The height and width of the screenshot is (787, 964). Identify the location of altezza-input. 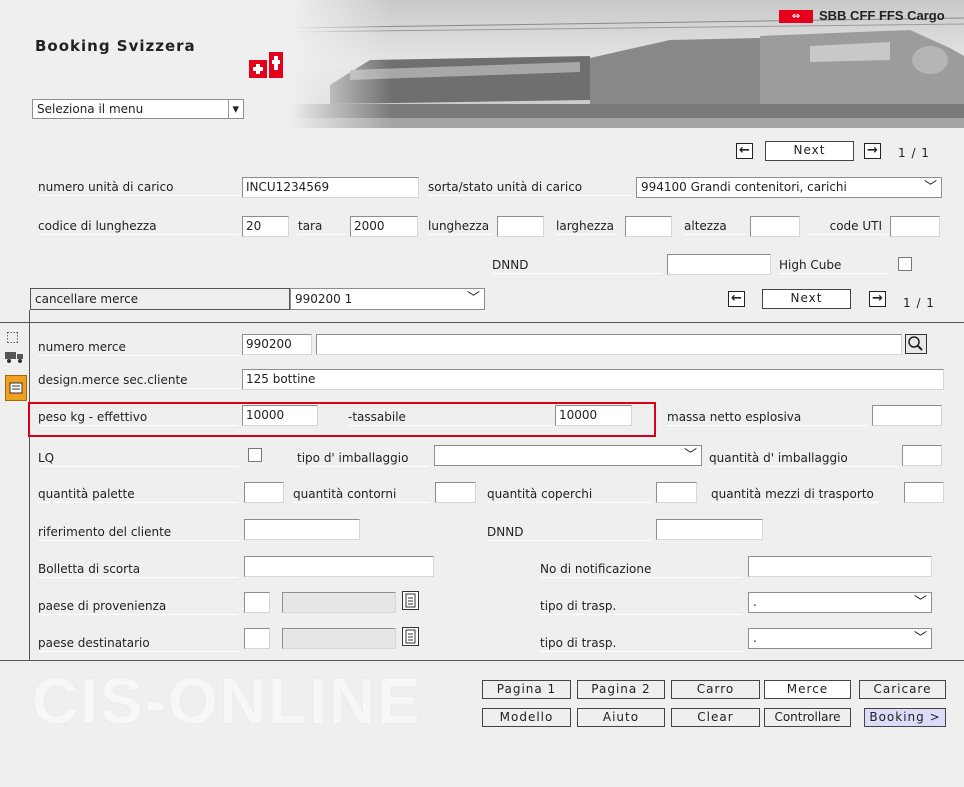
(775, 226).